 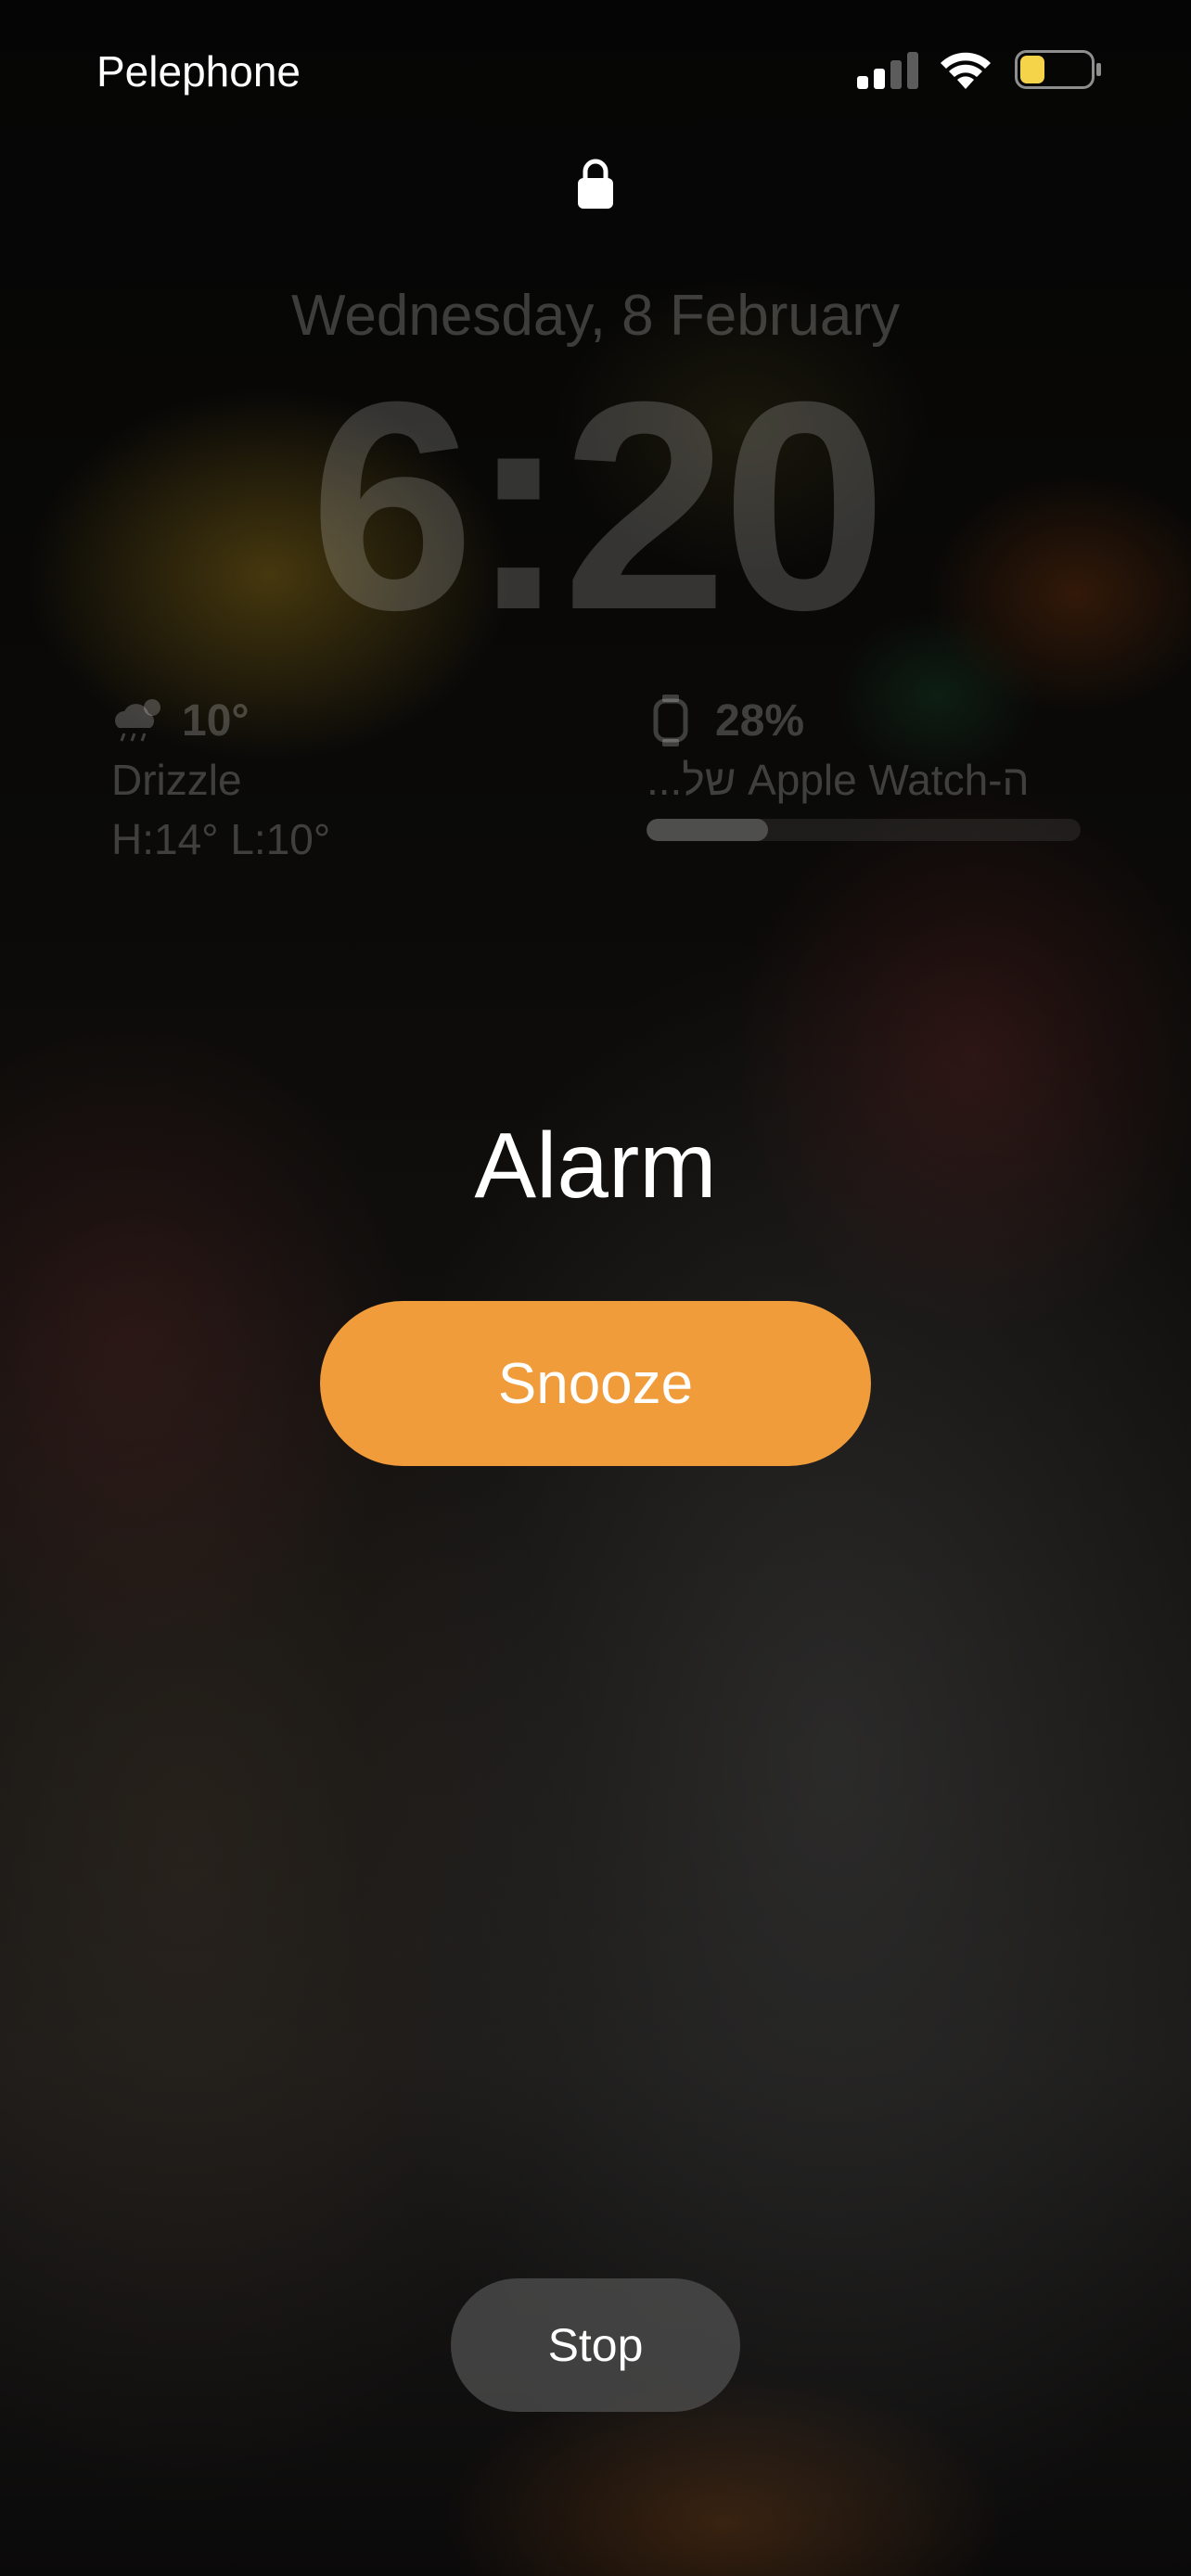 What do you see at coordinates (1032, 69) in the screenshot?
I see `battery-fill` at bounding box center [1032, 69].